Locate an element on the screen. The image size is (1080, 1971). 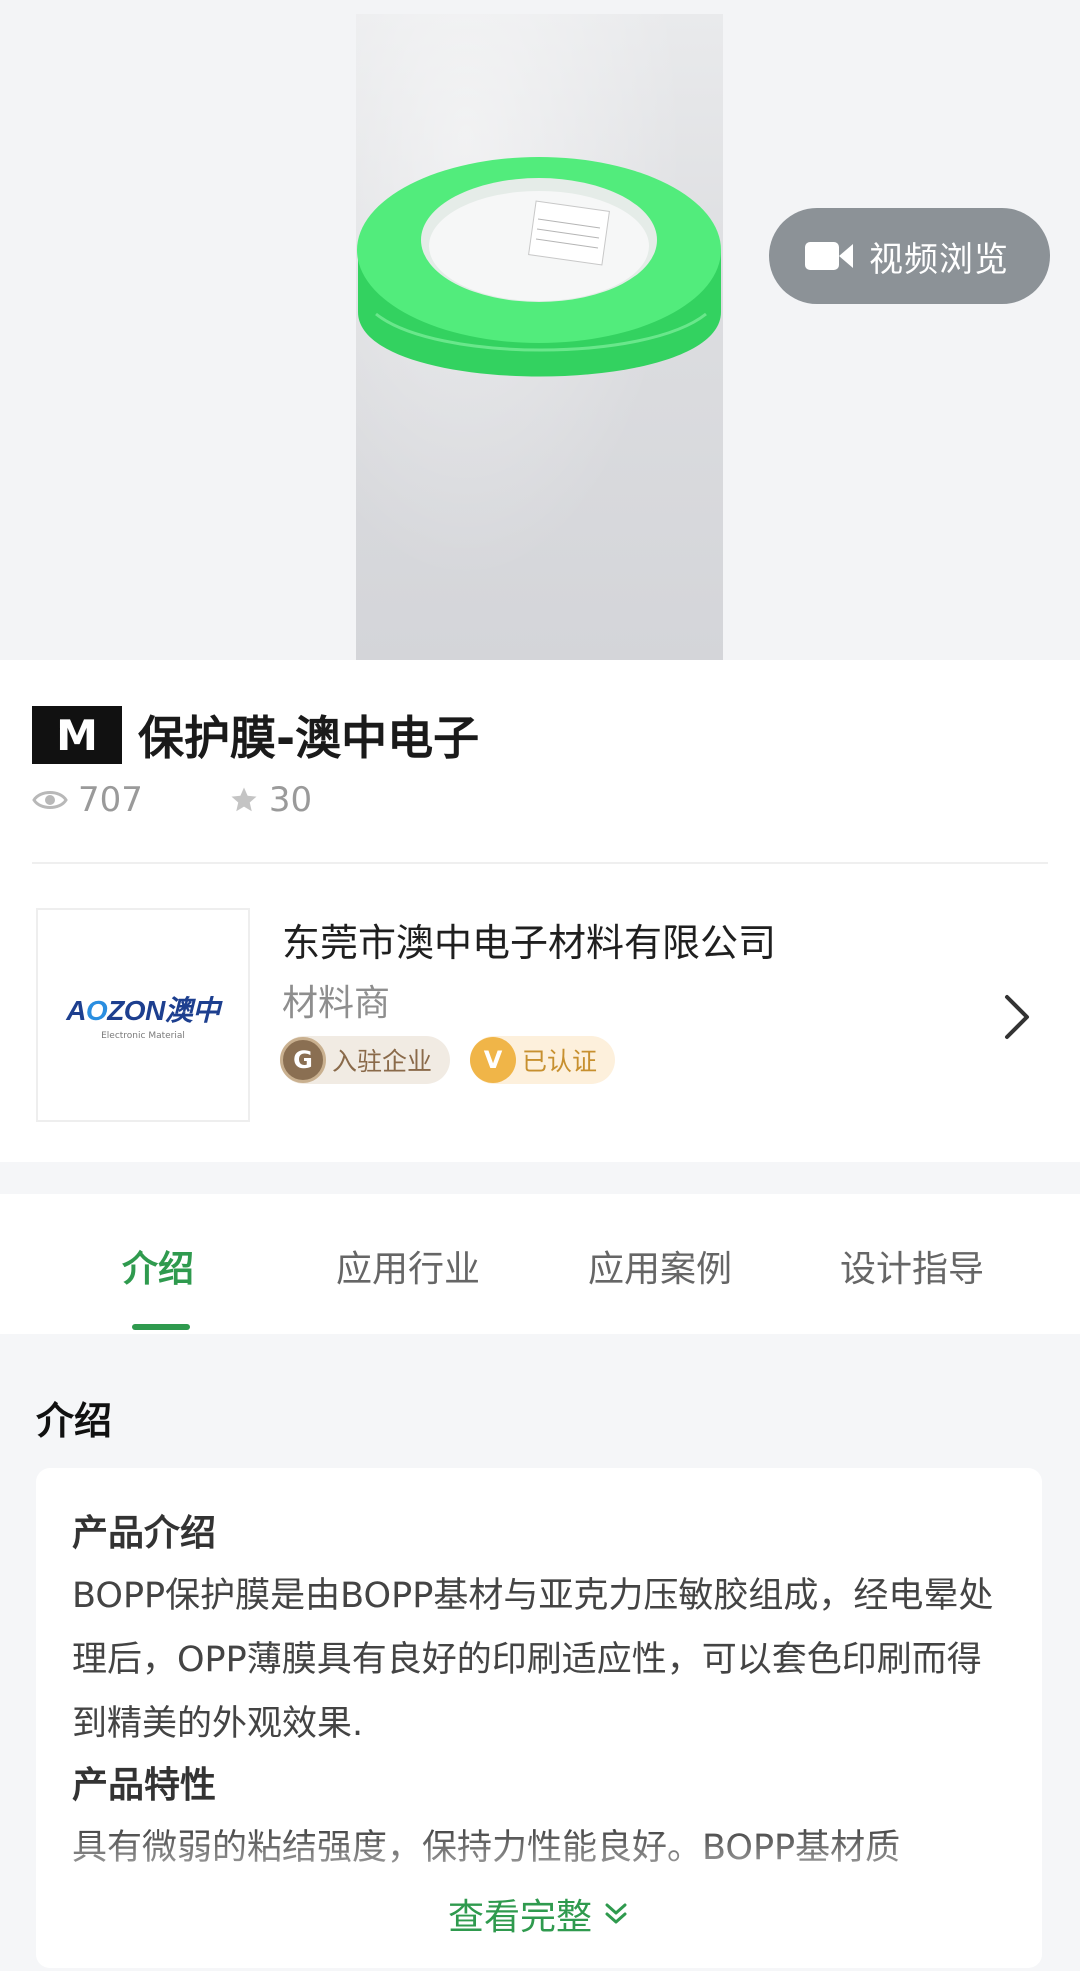
detail-tabs: 介绍 应用行业 应用案例 设计指导 is located at coordinates (540, 1264).